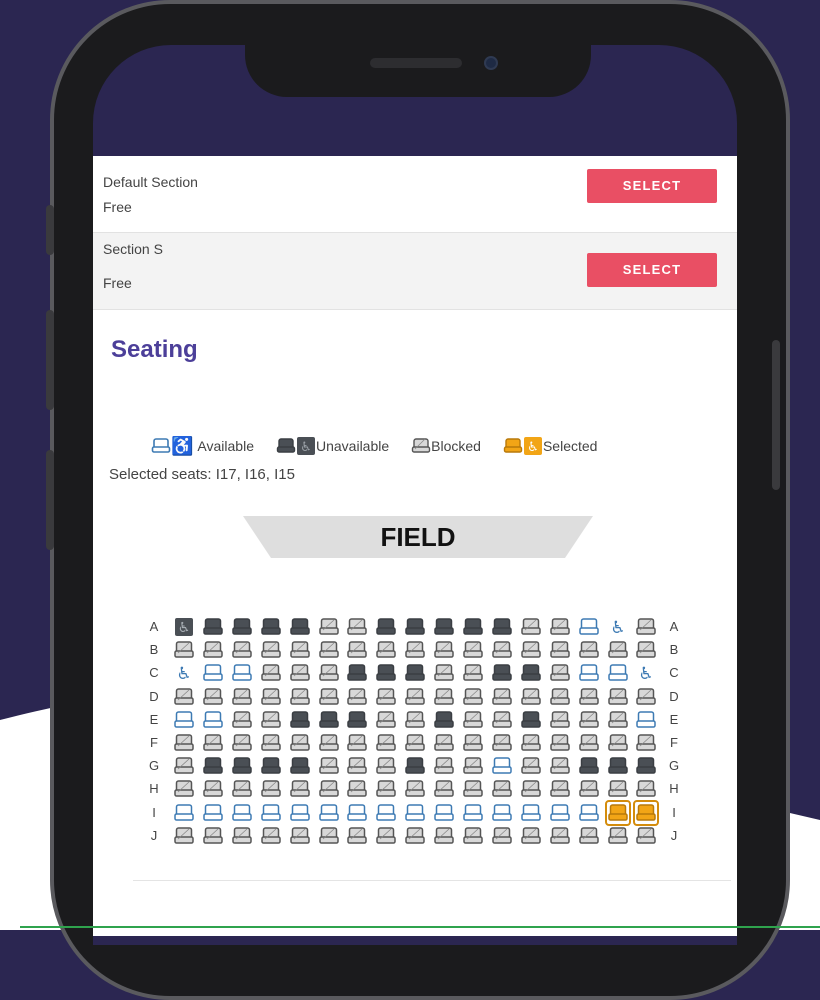 The image size is (820, 1000). Describe the element at coordinates (154, 766) in the screenshot. I see `row-label: G` at that location.